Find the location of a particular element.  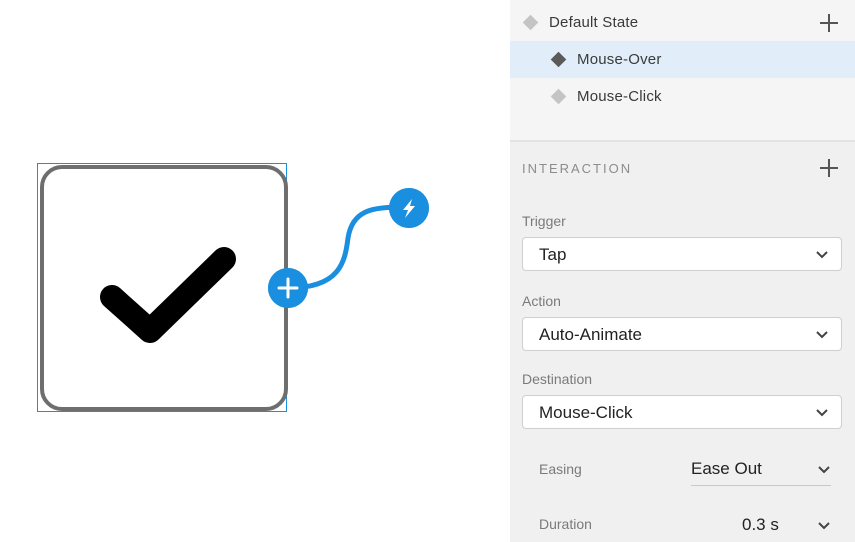

add-state-button is located at coordinates (829, 23).